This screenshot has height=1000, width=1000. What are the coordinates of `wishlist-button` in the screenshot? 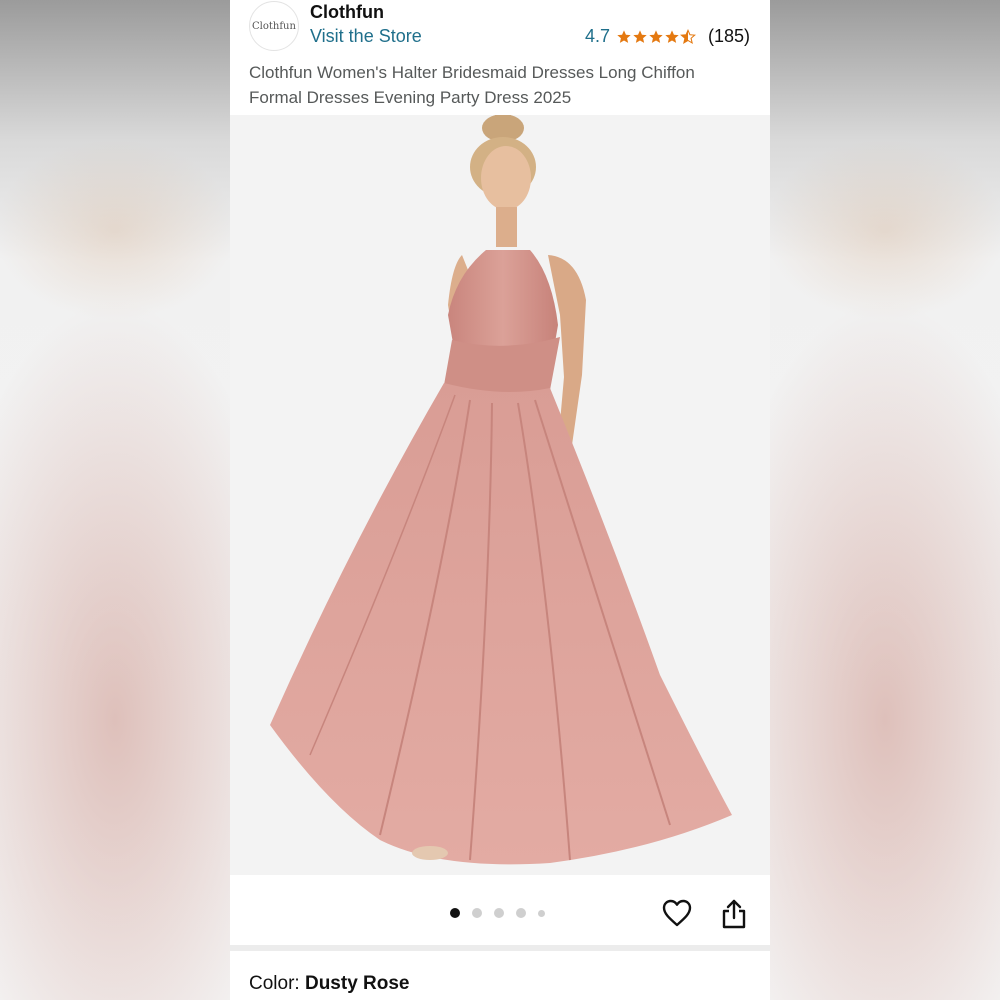 It's located at (678, 914).